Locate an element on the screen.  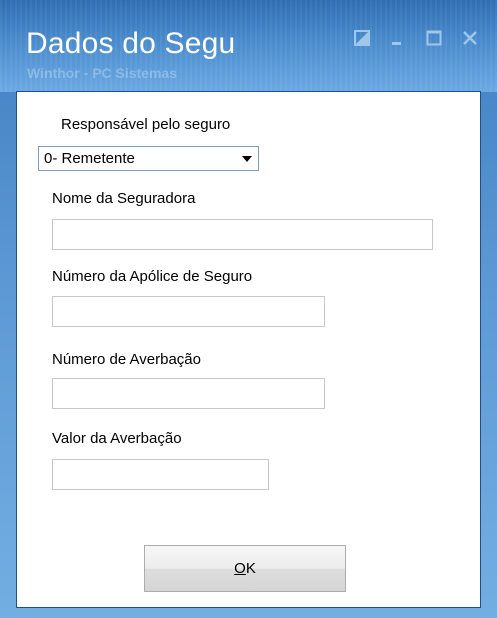
valor-input is located at coordinates (160, 474).